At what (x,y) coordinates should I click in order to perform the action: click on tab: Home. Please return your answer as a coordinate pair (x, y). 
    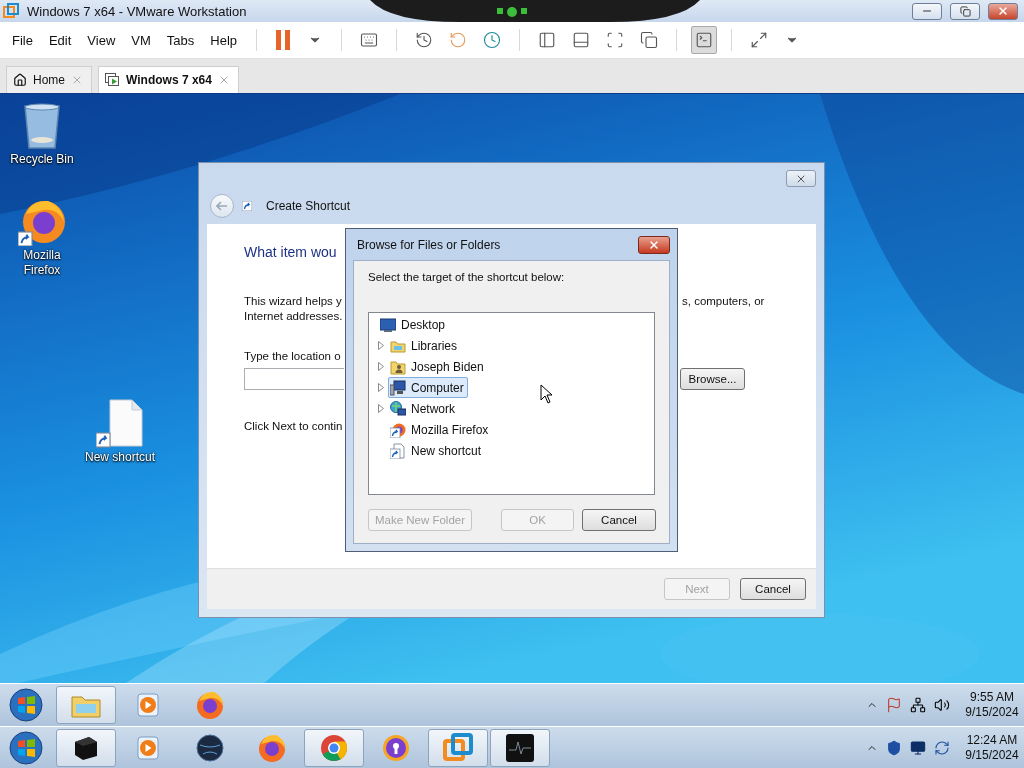
    Looking at the image, I should click on (49, 79).